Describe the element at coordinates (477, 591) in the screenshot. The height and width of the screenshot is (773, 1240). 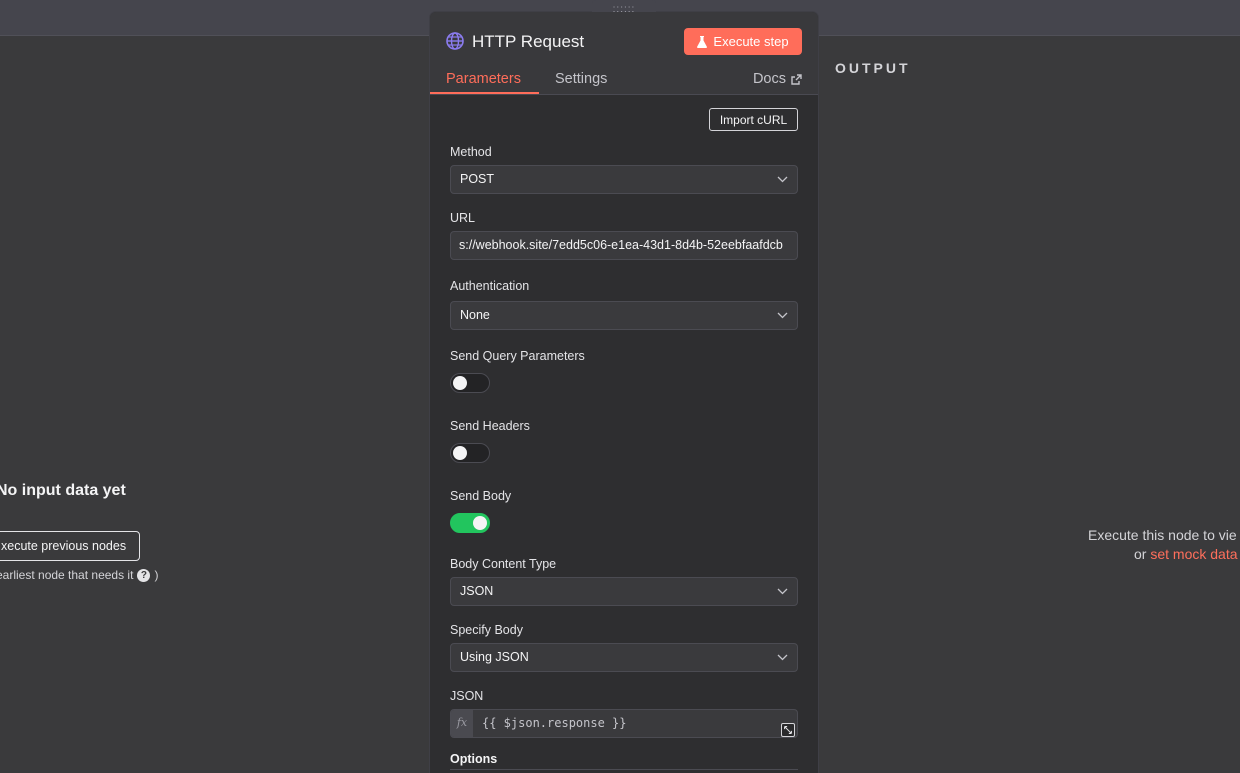
I see `body-content-type-value: JSON` at that location.